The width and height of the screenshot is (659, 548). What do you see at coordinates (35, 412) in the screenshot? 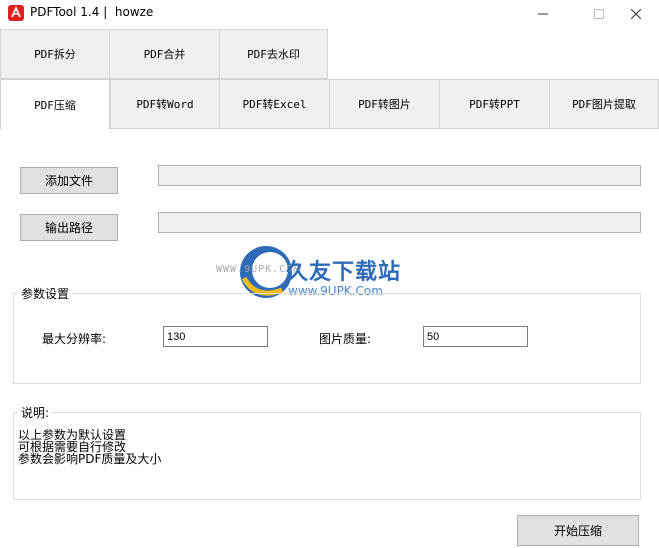
I see `notes-group-label: 说明:` at bounding box center [35, 412].